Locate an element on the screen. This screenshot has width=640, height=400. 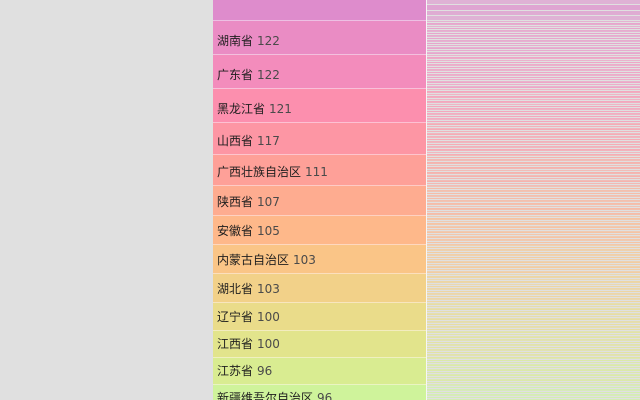
category-name: 内蒙古自治区 is located at coordinates (253, 260).